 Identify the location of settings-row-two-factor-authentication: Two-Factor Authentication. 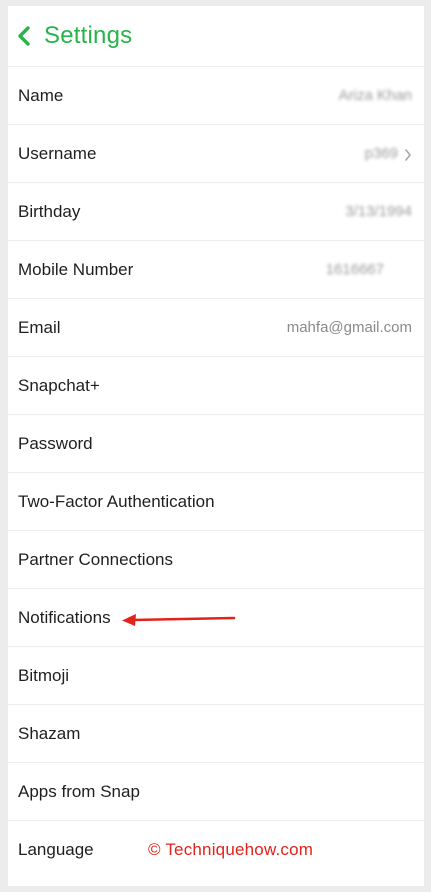
(216, 502).